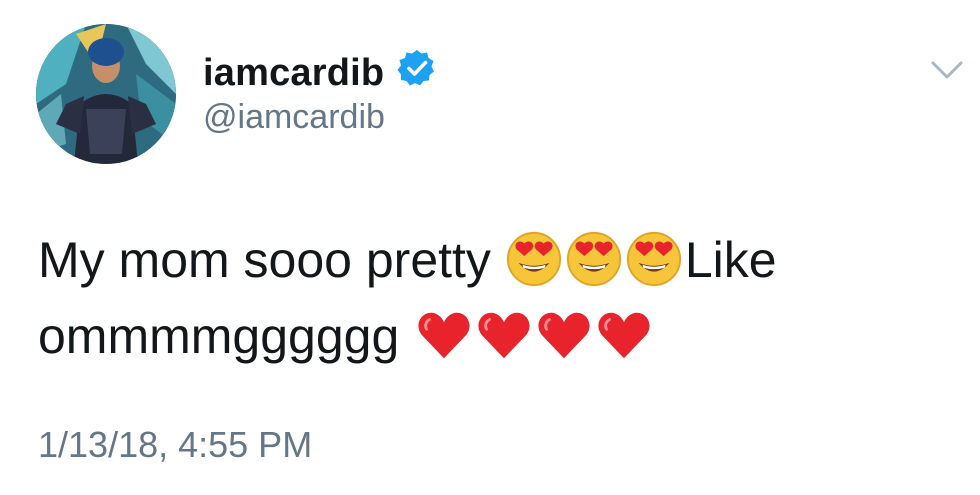  Describe the element at coordinates (293, 73) in the screenshot. I see `display-name: iamcardib` at that location.